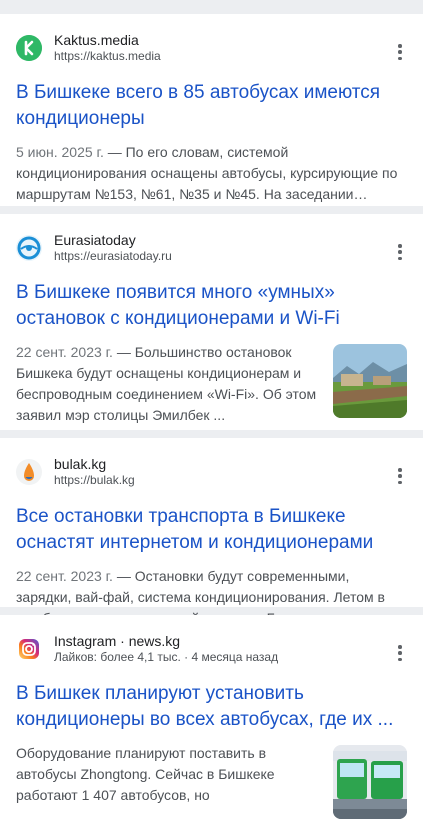 This screenshot has height=819, width=423. I want to click on result-source: bulak.kg https://bulak.kg, so click(211, 465).